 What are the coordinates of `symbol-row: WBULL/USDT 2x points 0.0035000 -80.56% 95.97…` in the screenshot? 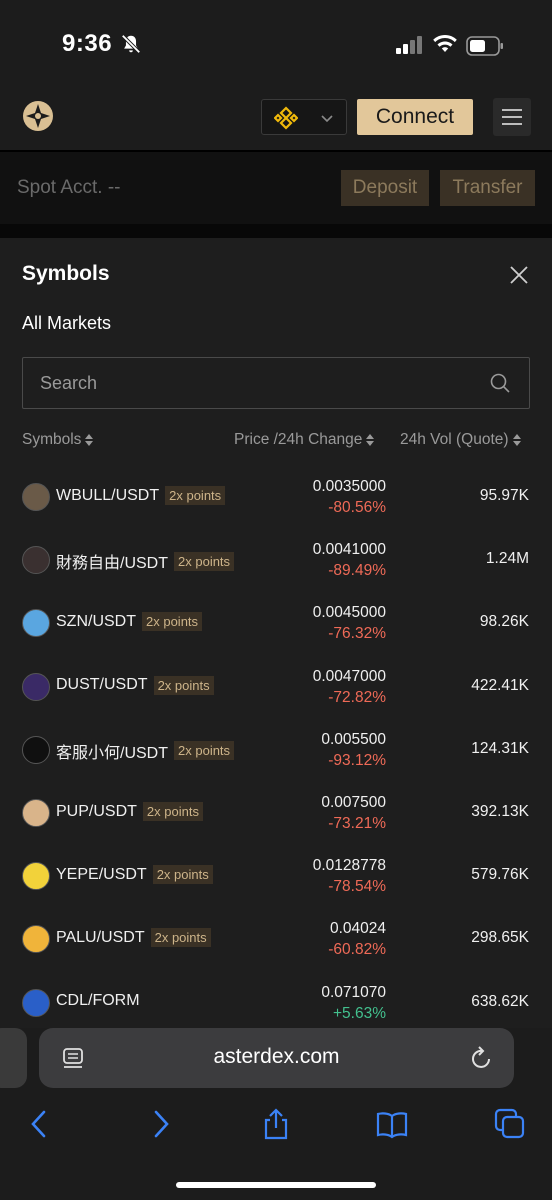 It's located at (276, 508).